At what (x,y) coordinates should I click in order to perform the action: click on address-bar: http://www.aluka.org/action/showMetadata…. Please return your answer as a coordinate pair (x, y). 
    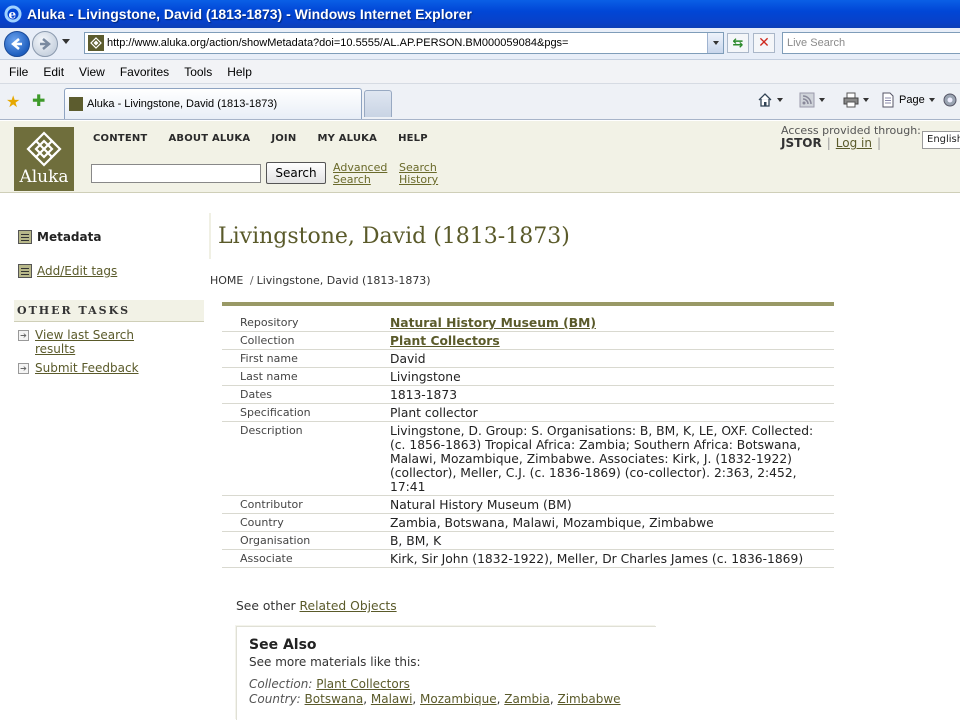
    Looking at the image, I should click on (404, 43).